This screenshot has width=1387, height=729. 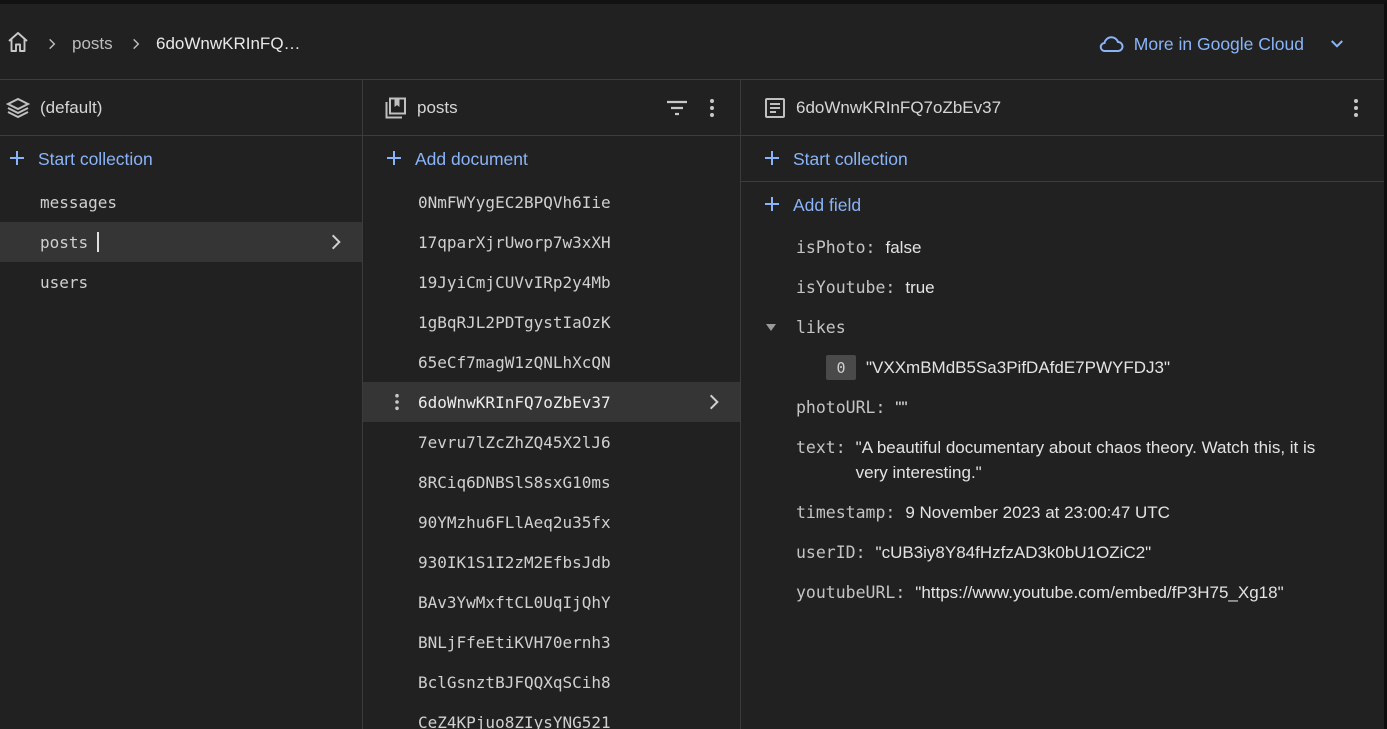 What do you see at coordinates (903, 247) in the screenshot?
I see `field-value: false` at bounding box center [903, 247].